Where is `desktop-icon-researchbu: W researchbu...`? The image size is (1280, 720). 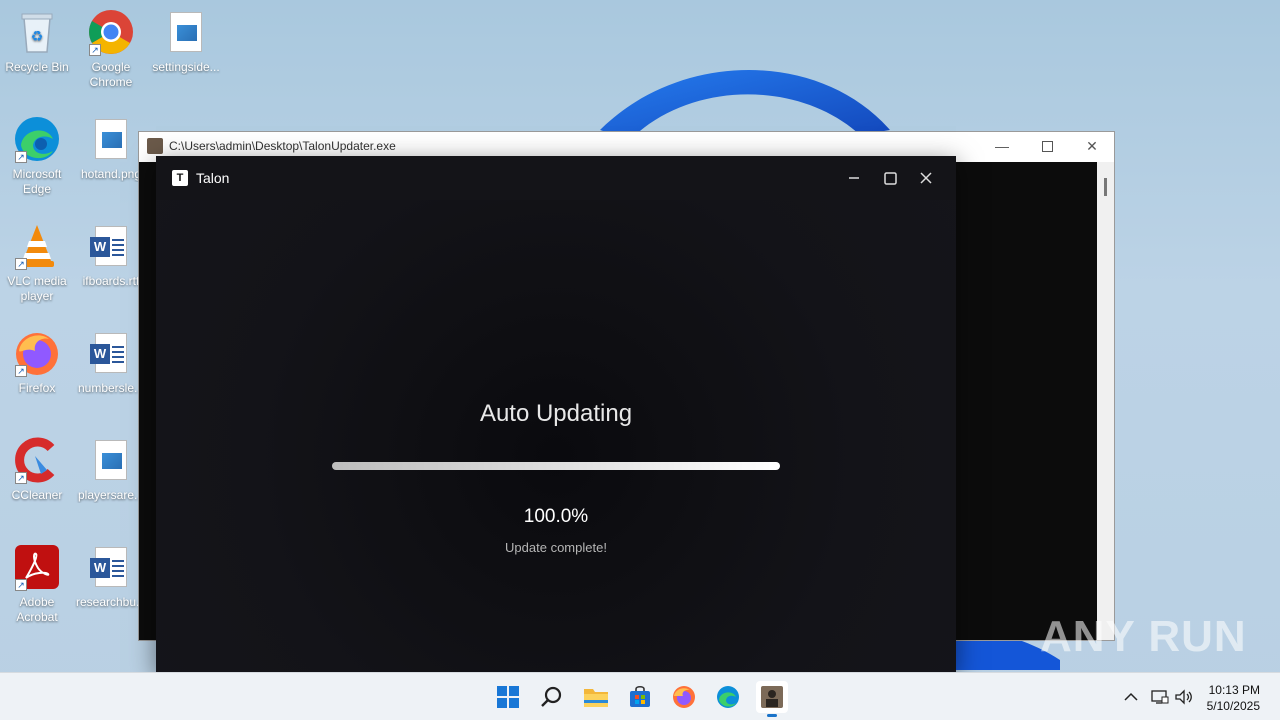 desktop-icon-researchbu: W researchbu... is located at coordinates (111, 576).